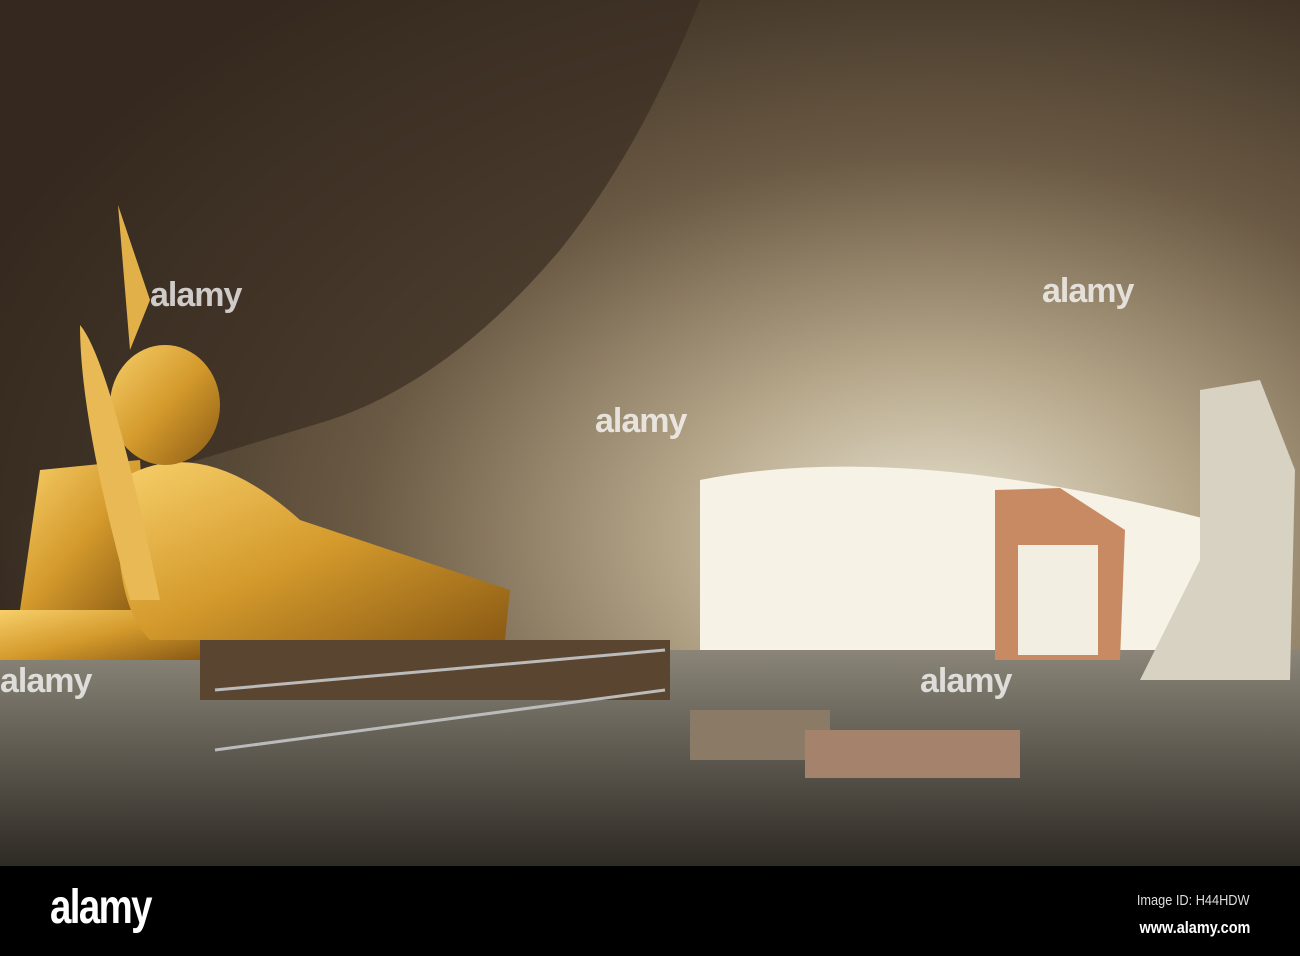 The height and width of the screenshot is (956, 1300). Describe the element at coordinates (1194, 927) in the screenshot. I see `site-url: www.alamy.com` at that location.